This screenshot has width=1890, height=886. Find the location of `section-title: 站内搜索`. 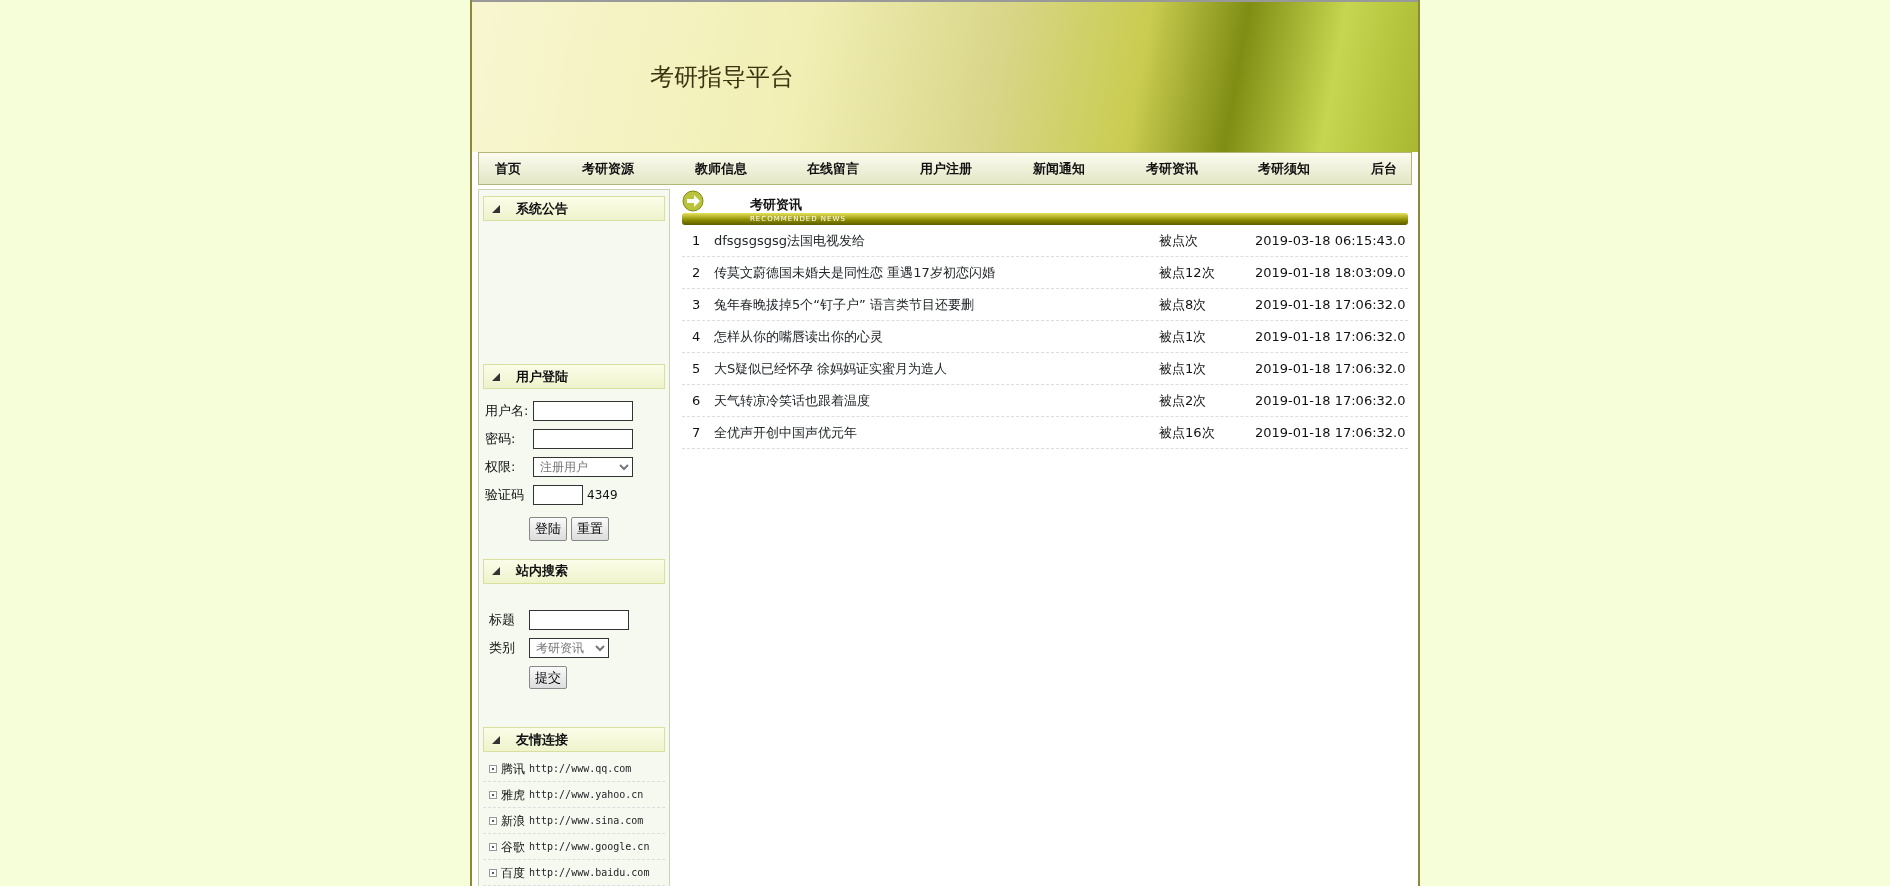

section-title: 站内搜索 is located at coordinates (542, 571).